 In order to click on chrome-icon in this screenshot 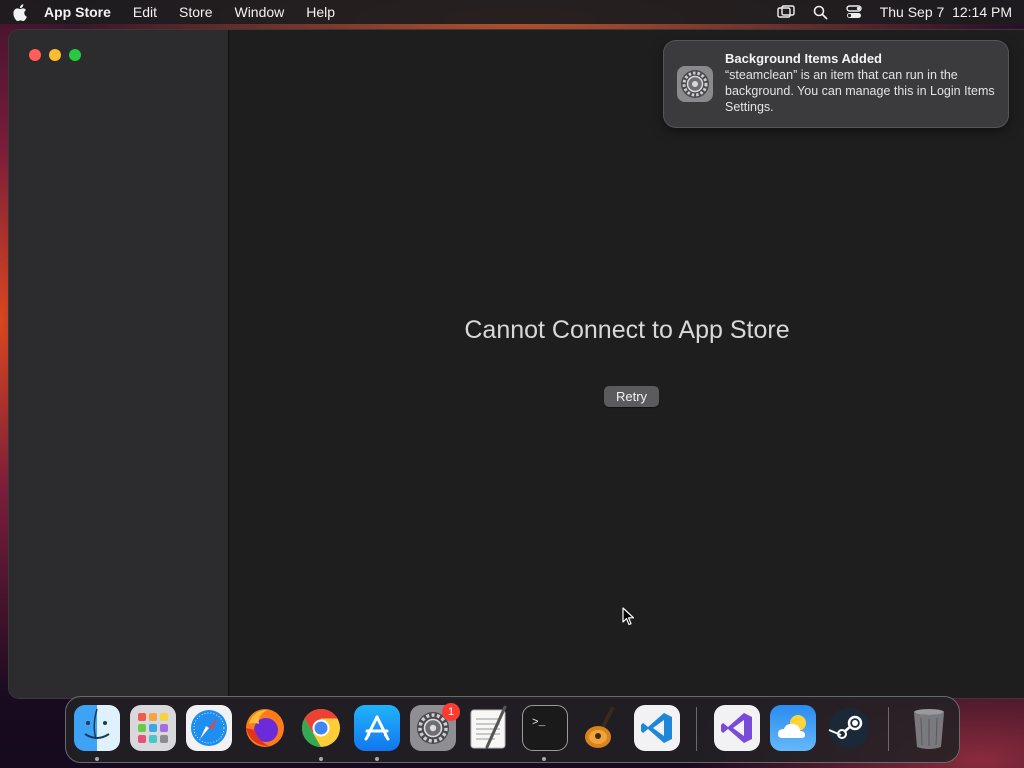, I will do `click(321, 728)`.